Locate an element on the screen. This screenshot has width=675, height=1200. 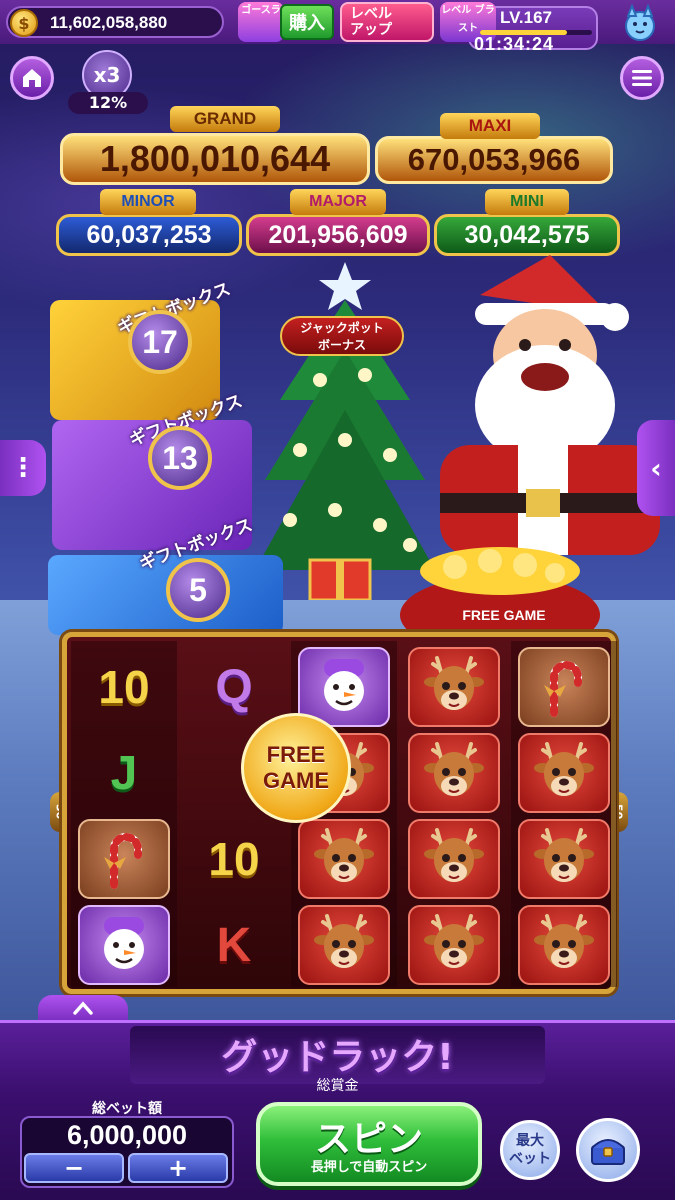
reel-column: 10 J is located at coordinates (124, 814).